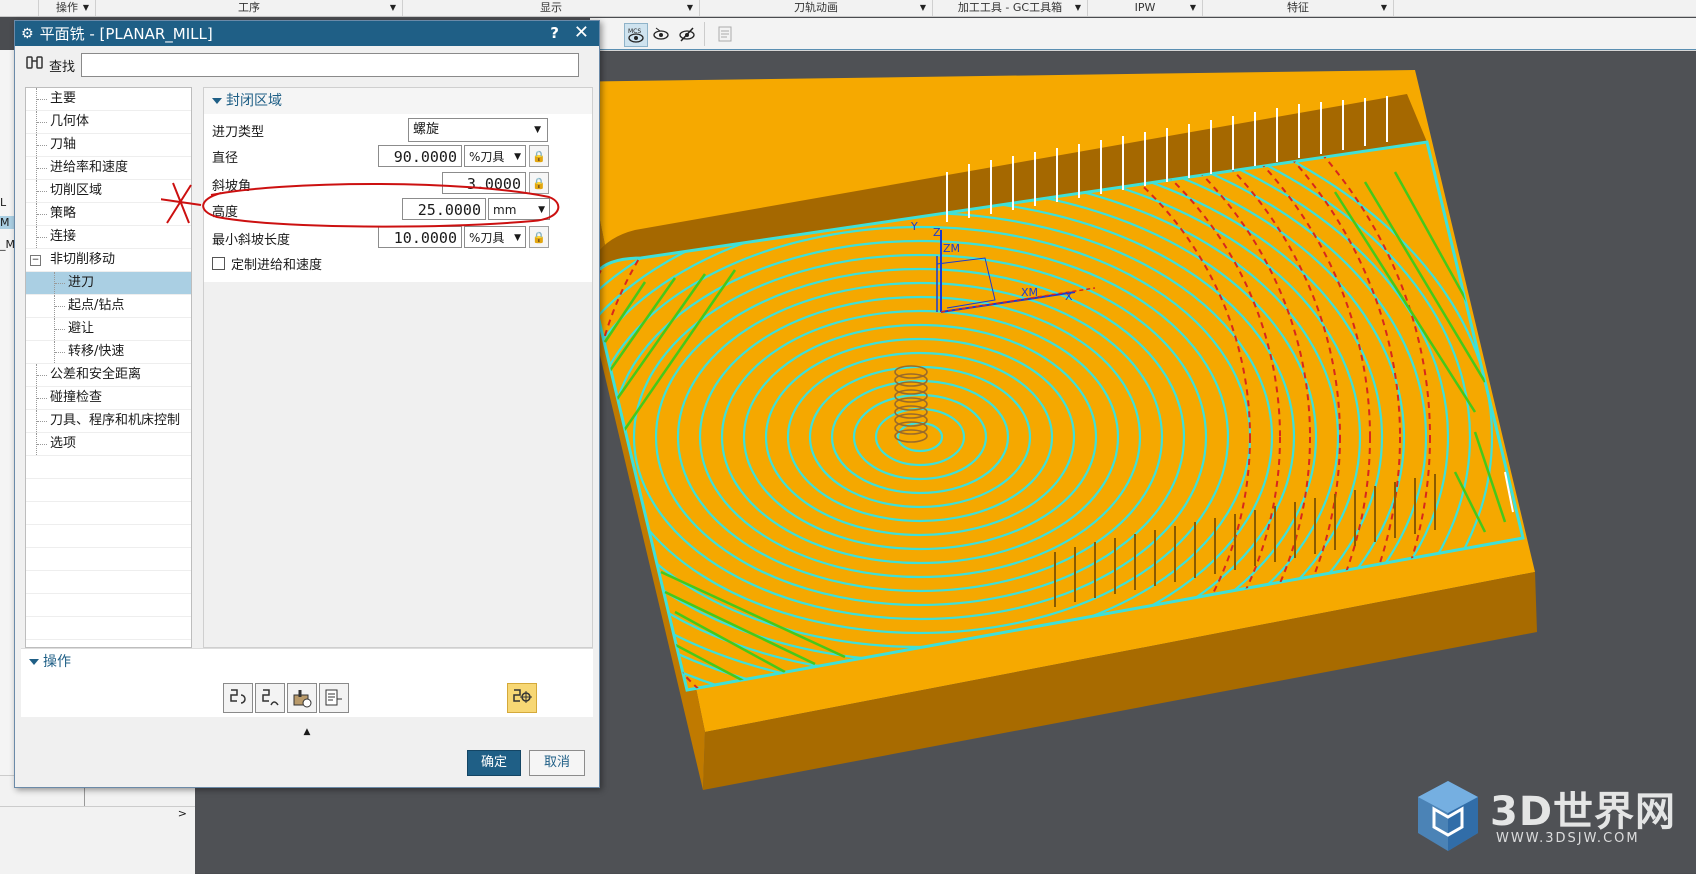  Describe the element at coordinates (97, 815) in the screenshot. I see `horizontal-scrollbar: >` at that location.